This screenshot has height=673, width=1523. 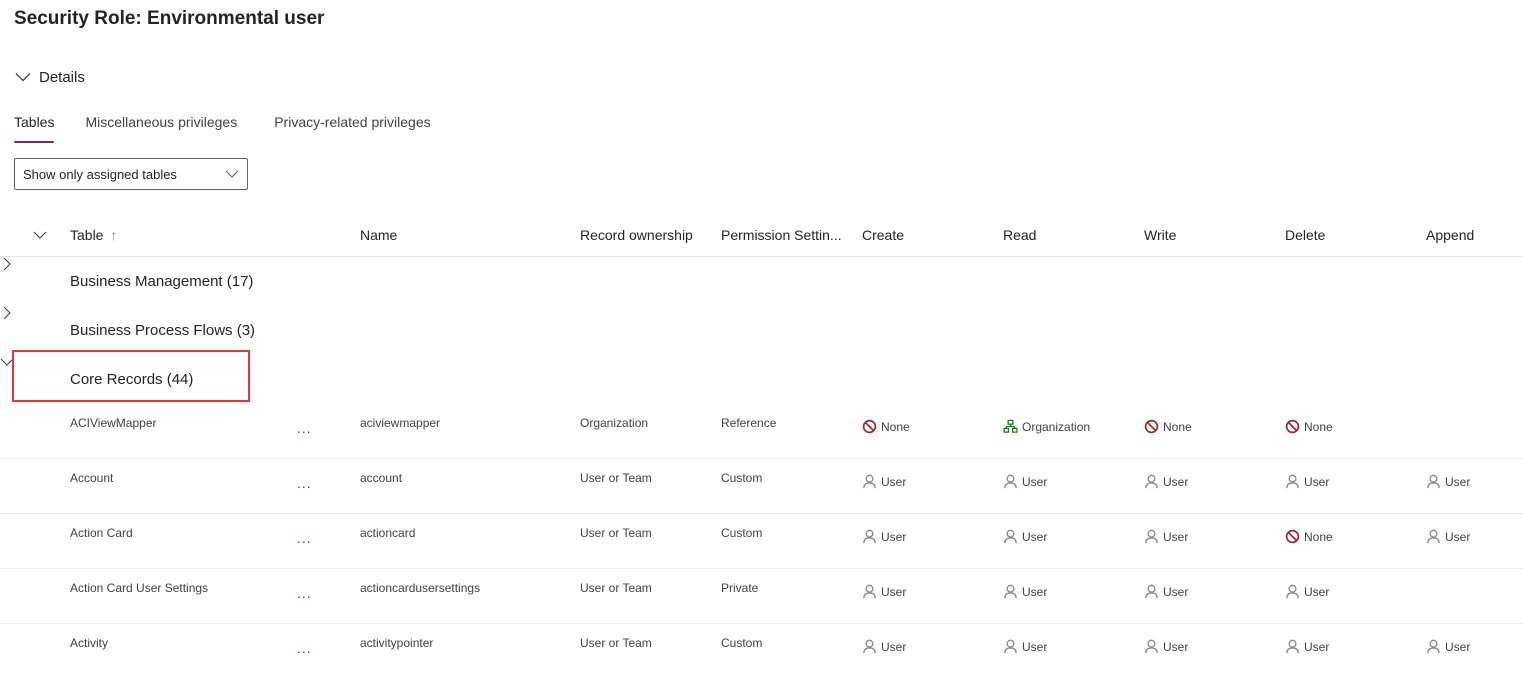 I want to click on privilege-write-label: None, so click(x=1177, y=426).